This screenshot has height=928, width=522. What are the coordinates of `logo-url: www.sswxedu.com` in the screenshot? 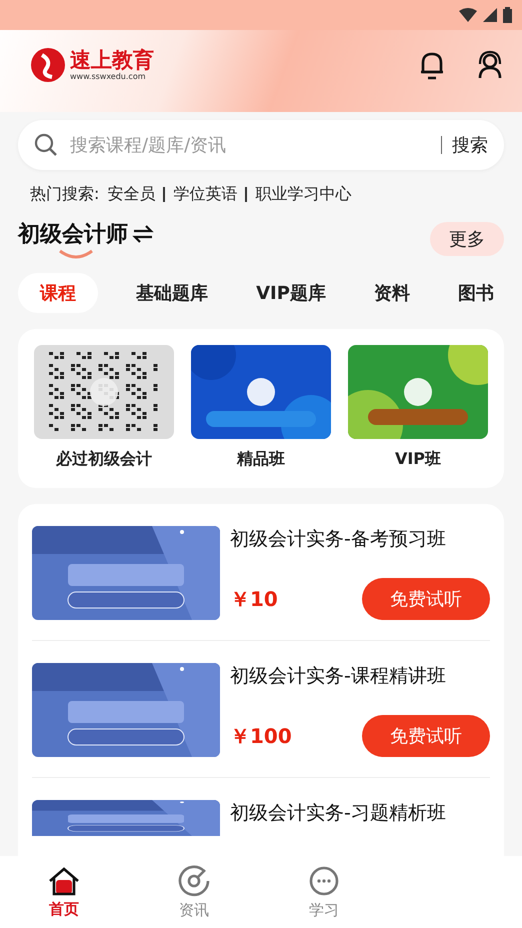 It's located at (108, 77).